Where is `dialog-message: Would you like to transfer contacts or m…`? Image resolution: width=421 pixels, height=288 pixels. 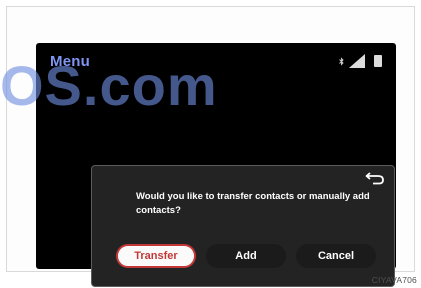
dialog-message: Would you like to transfer contacts or m… is located at coordinates (253, 203).